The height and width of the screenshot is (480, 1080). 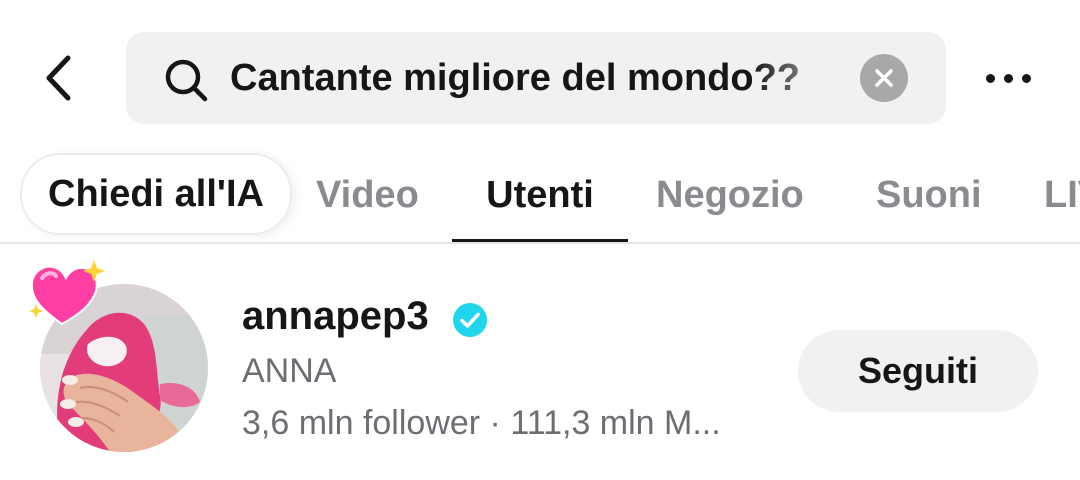 I want to click on tab-live: LIVE, so click(x=1062, y=195).